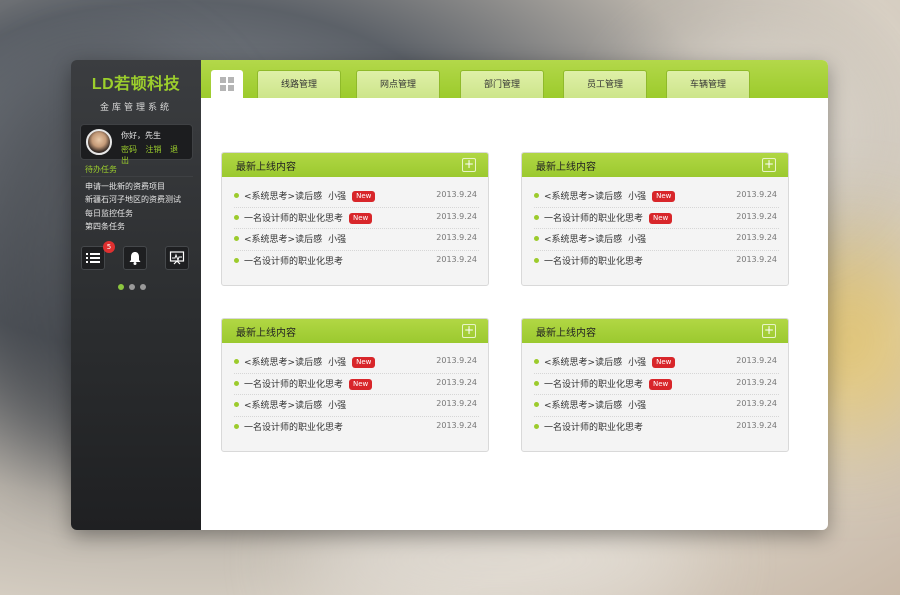 The height and width of the screenshot is (595, 900). Describe the element at coordinates (708, 84) in the screenshot. I see `tab-vehicle-management: 车辆管理` at that location.